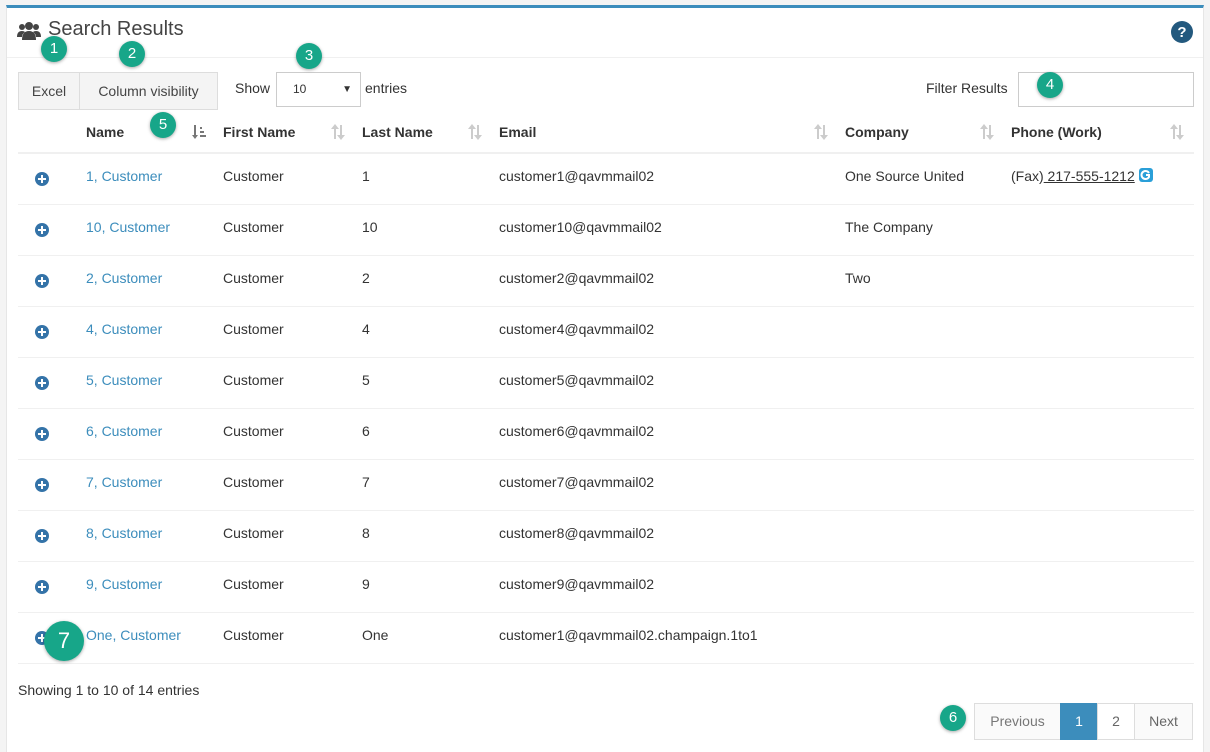 The height and width of the screenshot is (752, 1210). What do you see at coordinates (423, 485) in the screenshot?
I see `last-name-cell: 7` at bounding box center [423, 485].